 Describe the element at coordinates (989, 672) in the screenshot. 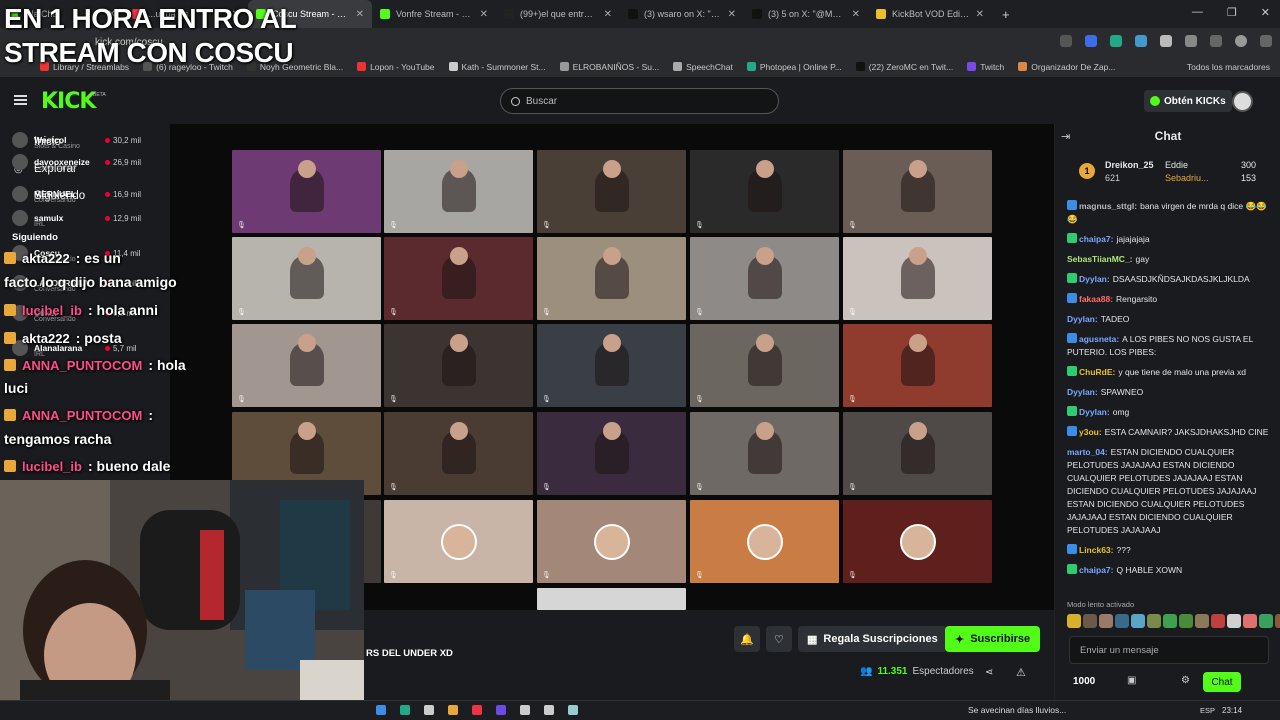

I see `share-icon: ⋖` at that location.